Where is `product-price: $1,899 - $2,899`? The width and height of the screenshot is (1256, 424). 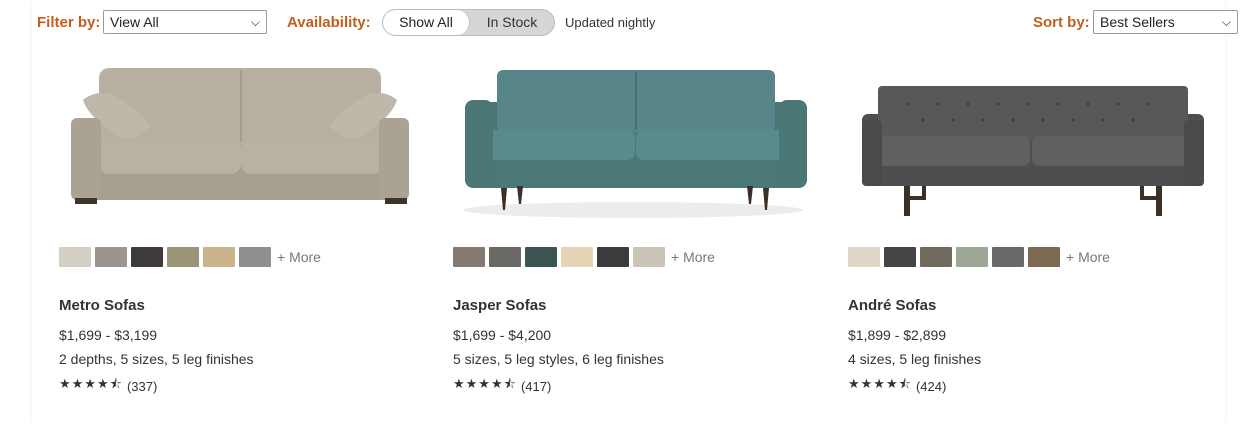 product-price: $1,899 - $2,899 is located at coordinates (897, 335).